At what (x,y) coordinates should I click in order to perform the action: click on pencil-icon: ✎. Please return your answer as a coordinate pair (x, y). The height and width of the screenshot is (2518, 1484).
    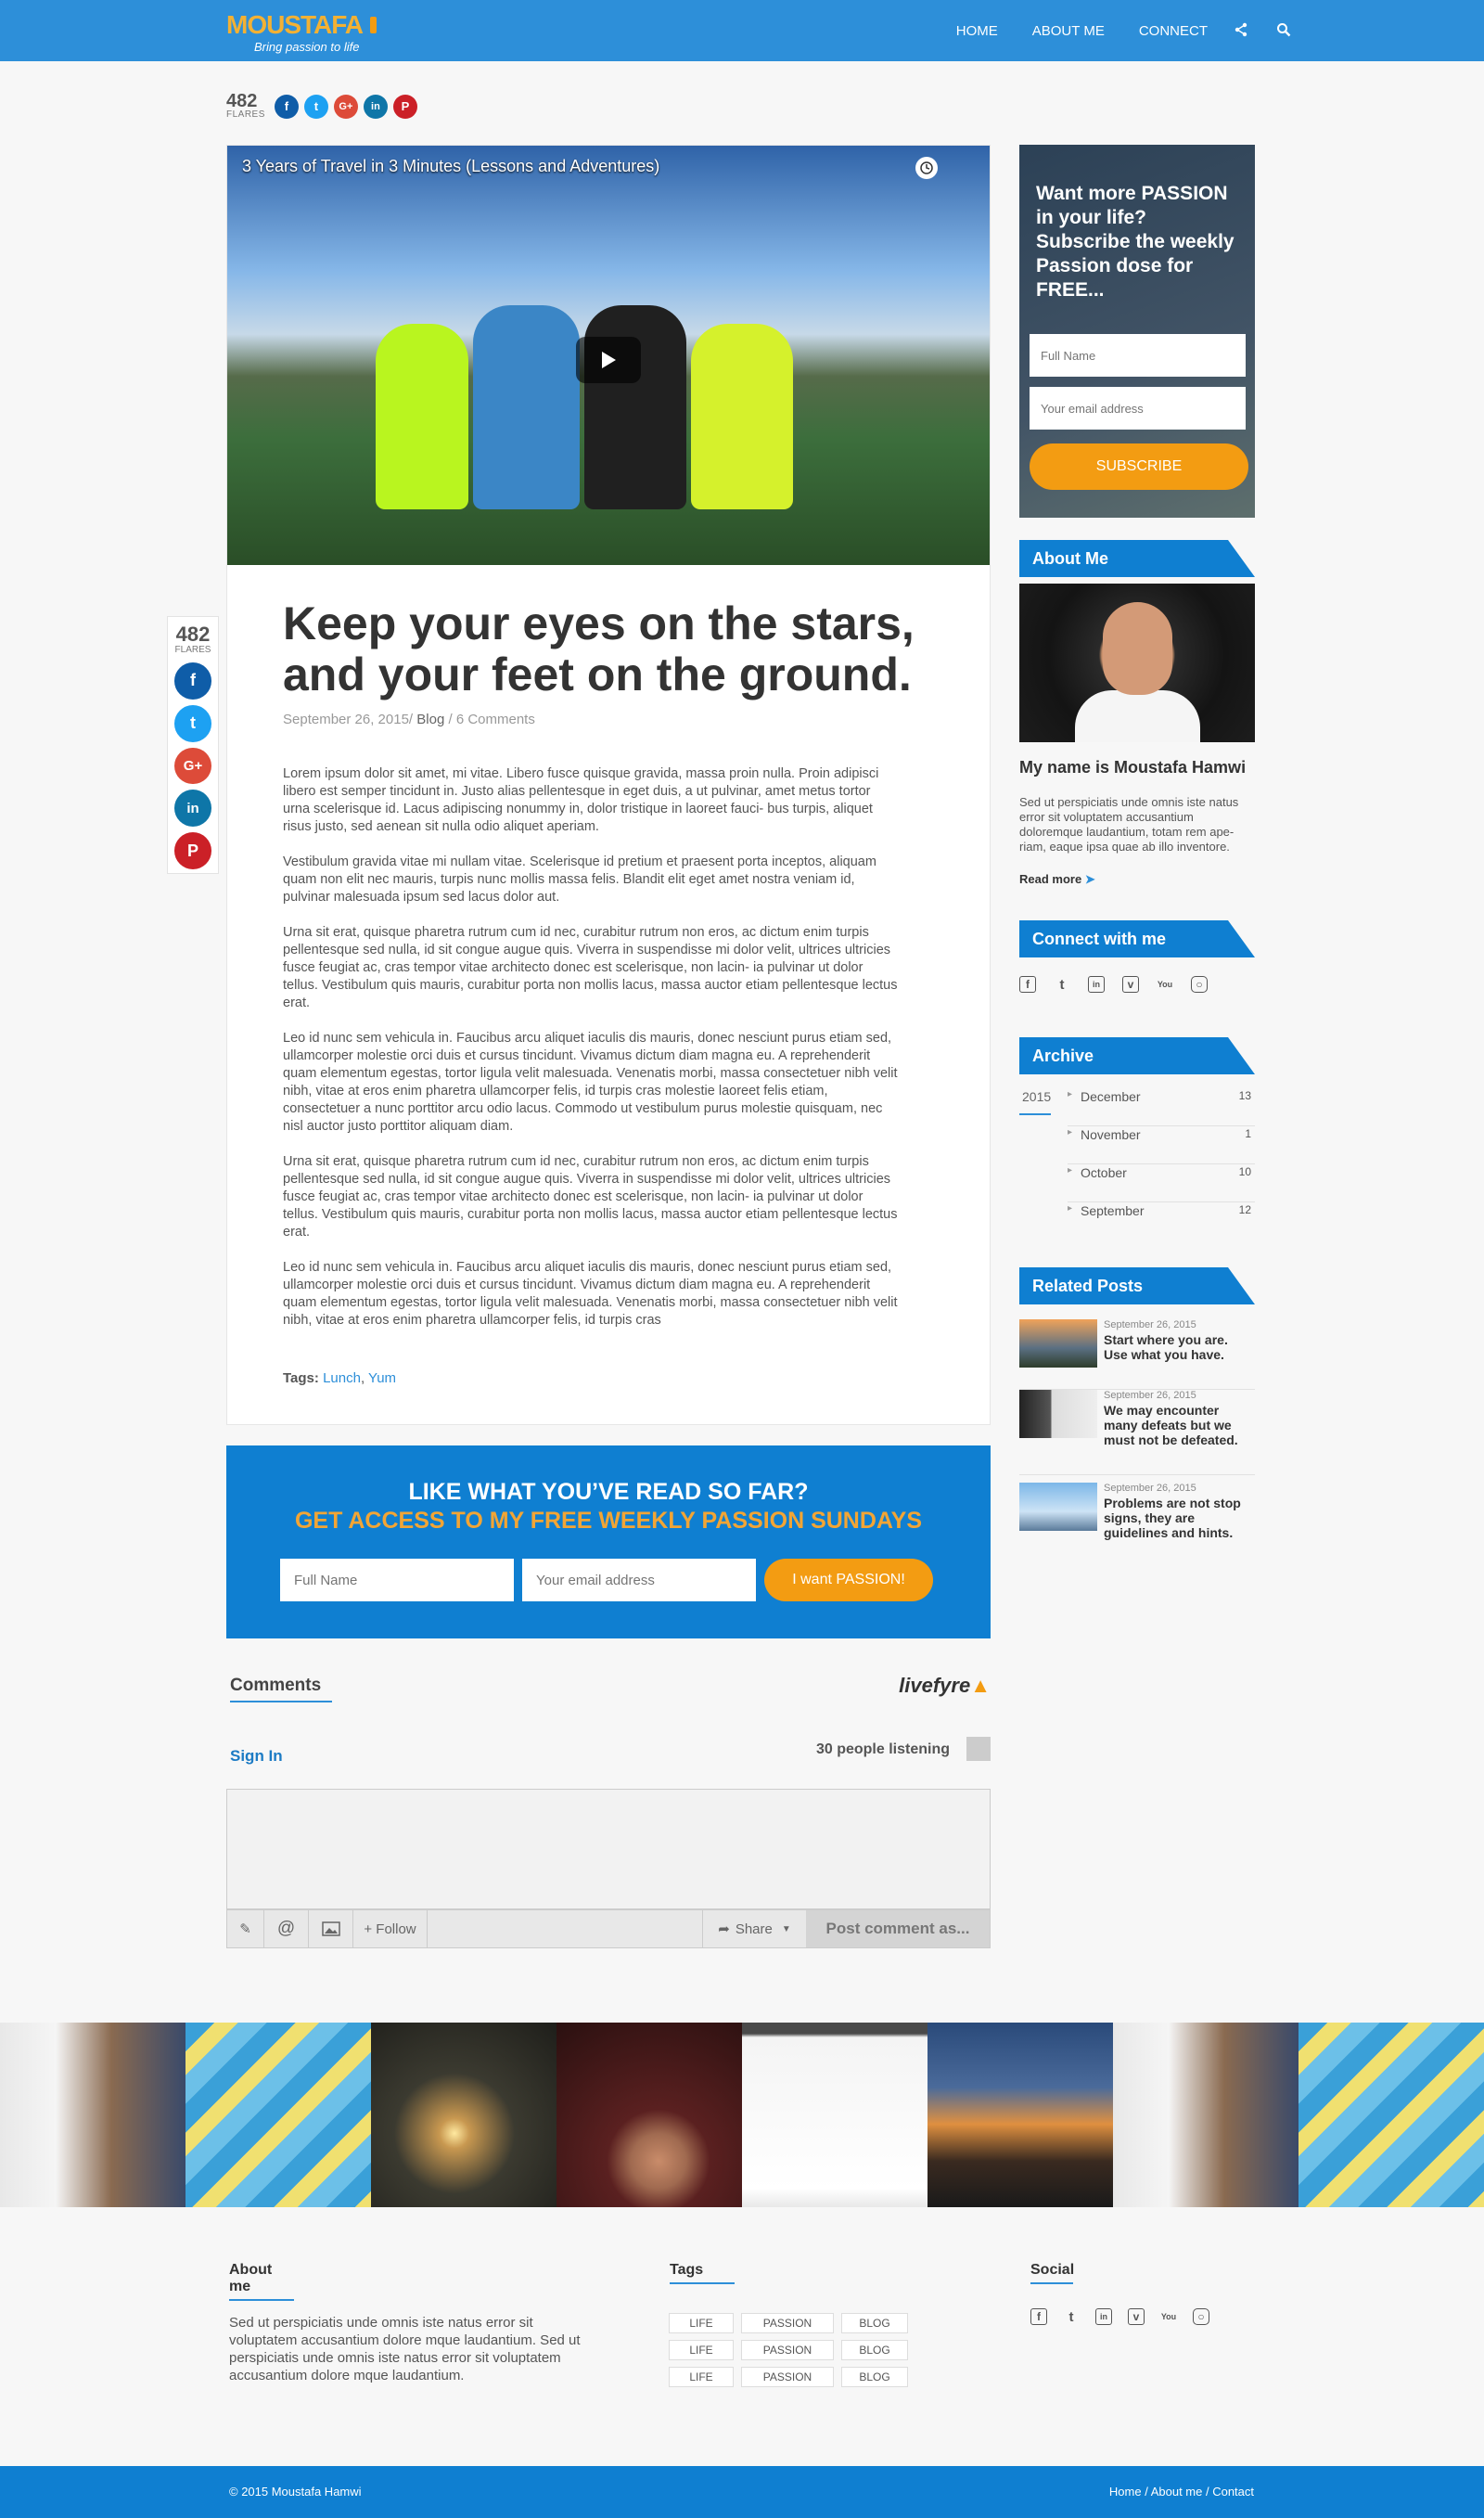
    Looking at the image, I should click on (245, 1928).